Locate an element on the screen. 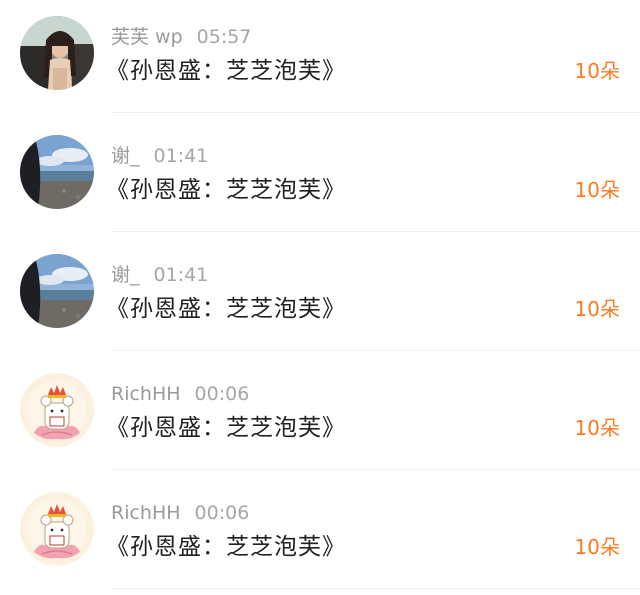  gift-meta: 芙芙 wp 05:57 is located at coordinates (181, 37).